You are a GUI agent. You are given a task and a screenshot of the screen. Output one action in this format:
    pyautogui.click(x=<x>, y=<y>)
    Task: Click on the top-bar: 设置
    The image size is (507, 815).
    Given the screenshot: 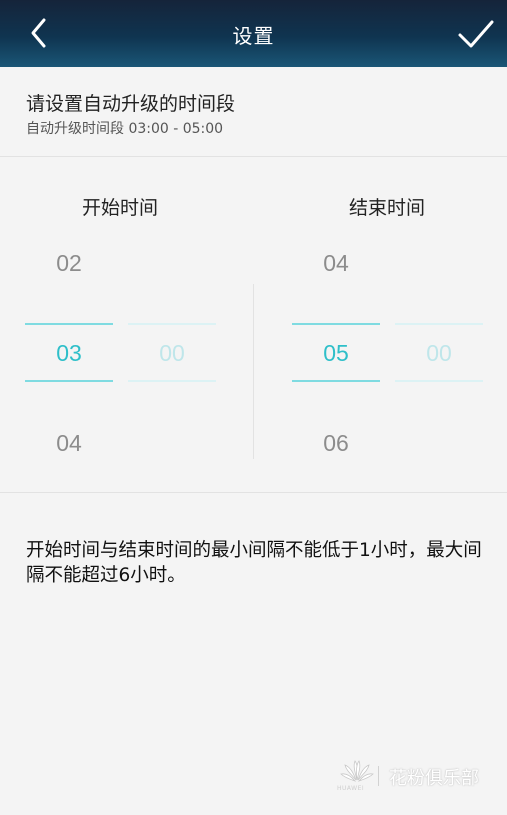 What is the action you would take?
    pyautogui.click(x=253, y=33)
    